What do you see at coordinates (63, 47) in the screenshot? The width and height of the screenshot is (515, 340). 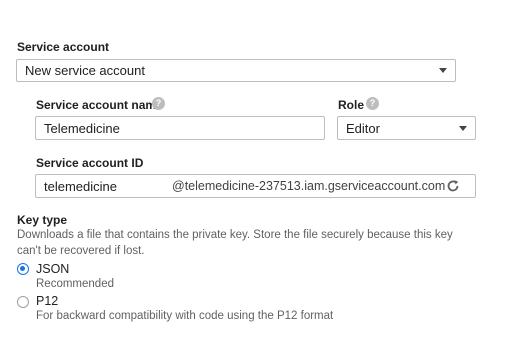 I see `service-account-label: Service account` at bounding box center [63, 47].